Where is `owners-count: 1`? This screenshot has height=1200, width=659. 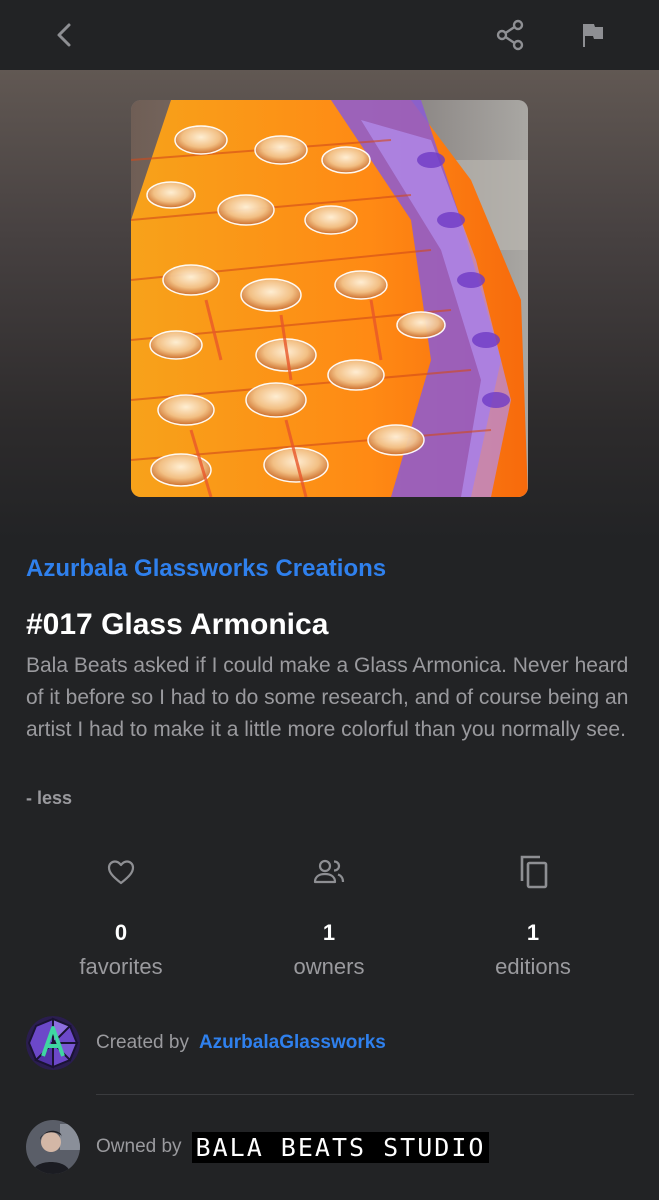
owners-count: 1 is located at coordinates (329, 932).